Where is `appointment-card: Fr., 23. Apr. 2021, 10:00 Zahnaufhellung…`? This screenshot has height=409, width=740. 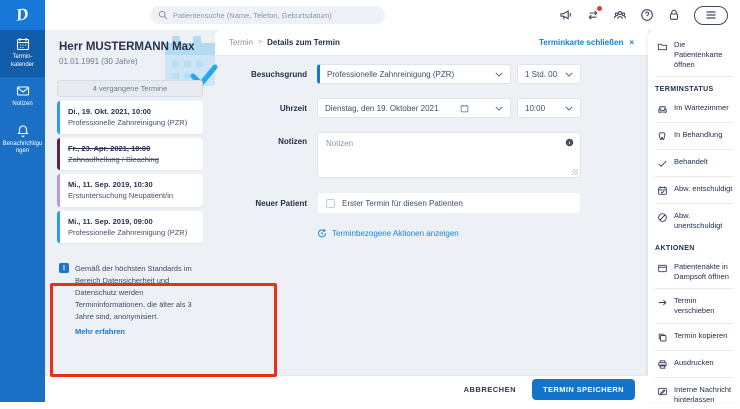 appointment-card: Fr., 23. Apr. 2021, 10:00 Zahnaufhellung… is located at coordinates (130, 153).